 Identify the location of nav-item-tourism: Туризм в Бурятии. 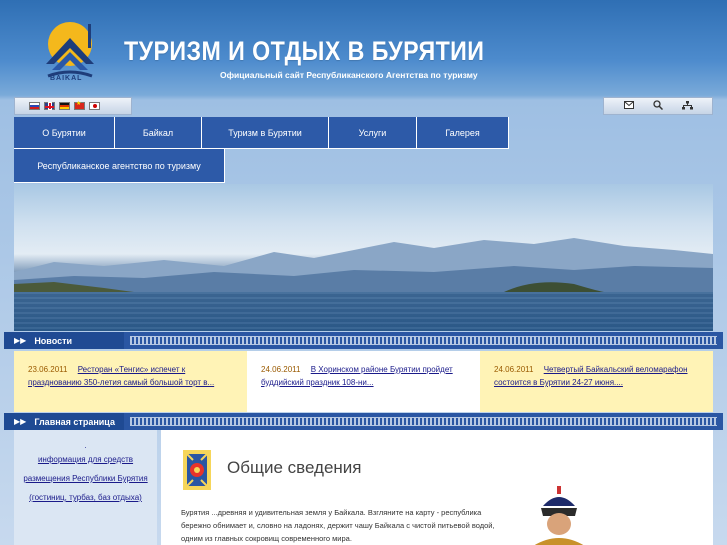
(265, 133).